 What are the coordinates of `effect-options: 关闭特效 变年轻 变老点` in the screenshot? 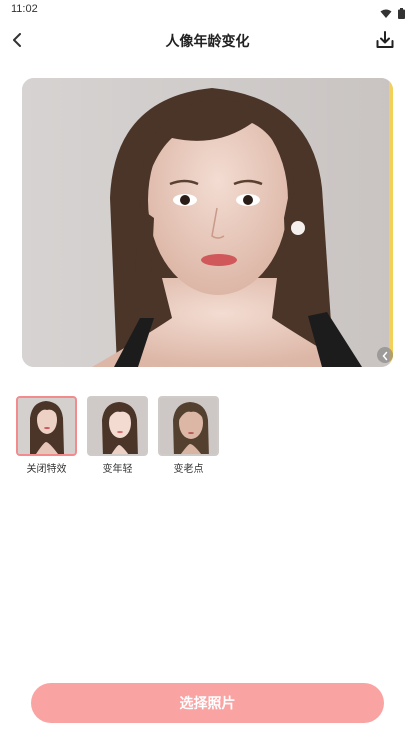 It's located at (117, 435).